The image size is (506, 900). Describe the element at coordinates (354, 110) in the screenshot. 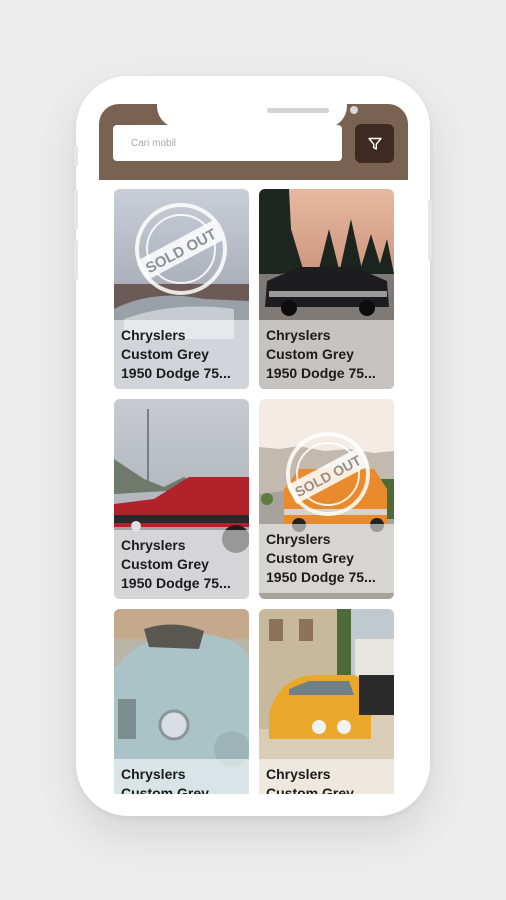

I see `front-camera` at that location.